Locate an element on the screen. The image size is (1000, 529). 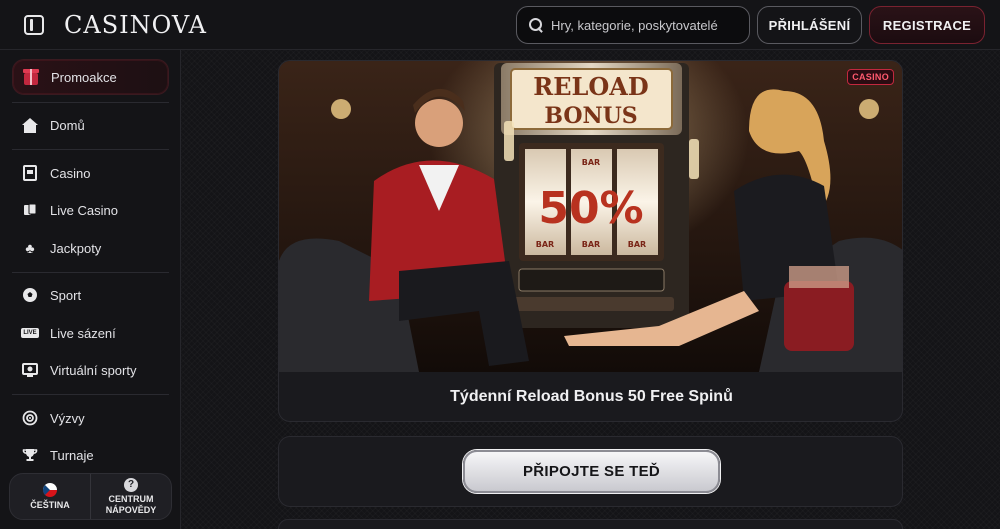
sidebar-item-casino: Casino is located at coordinates (90, 173).